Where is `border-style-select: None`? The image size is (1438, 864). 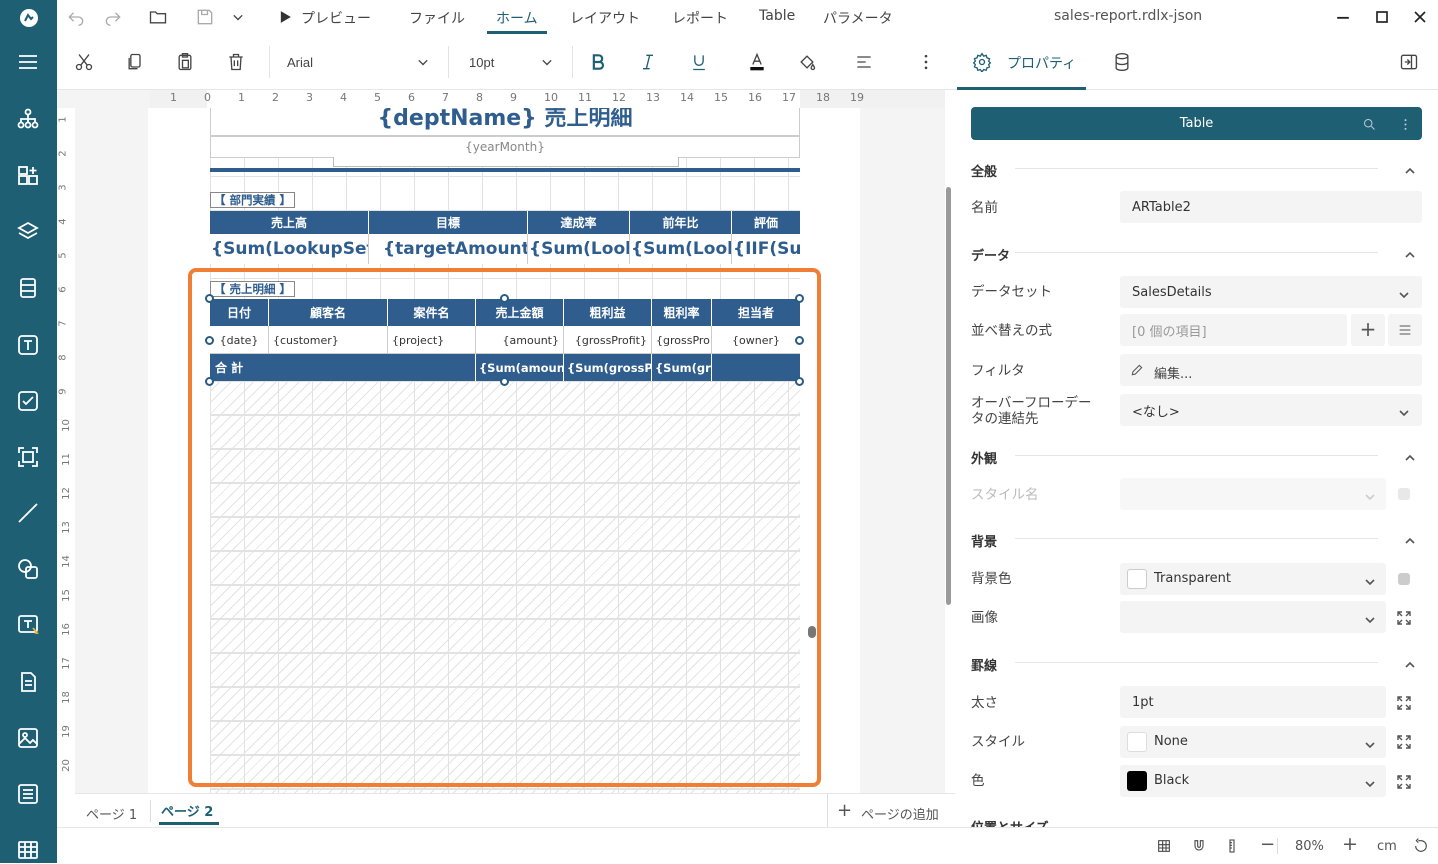 border-style-select: None is located at coordinates (1253, 742).